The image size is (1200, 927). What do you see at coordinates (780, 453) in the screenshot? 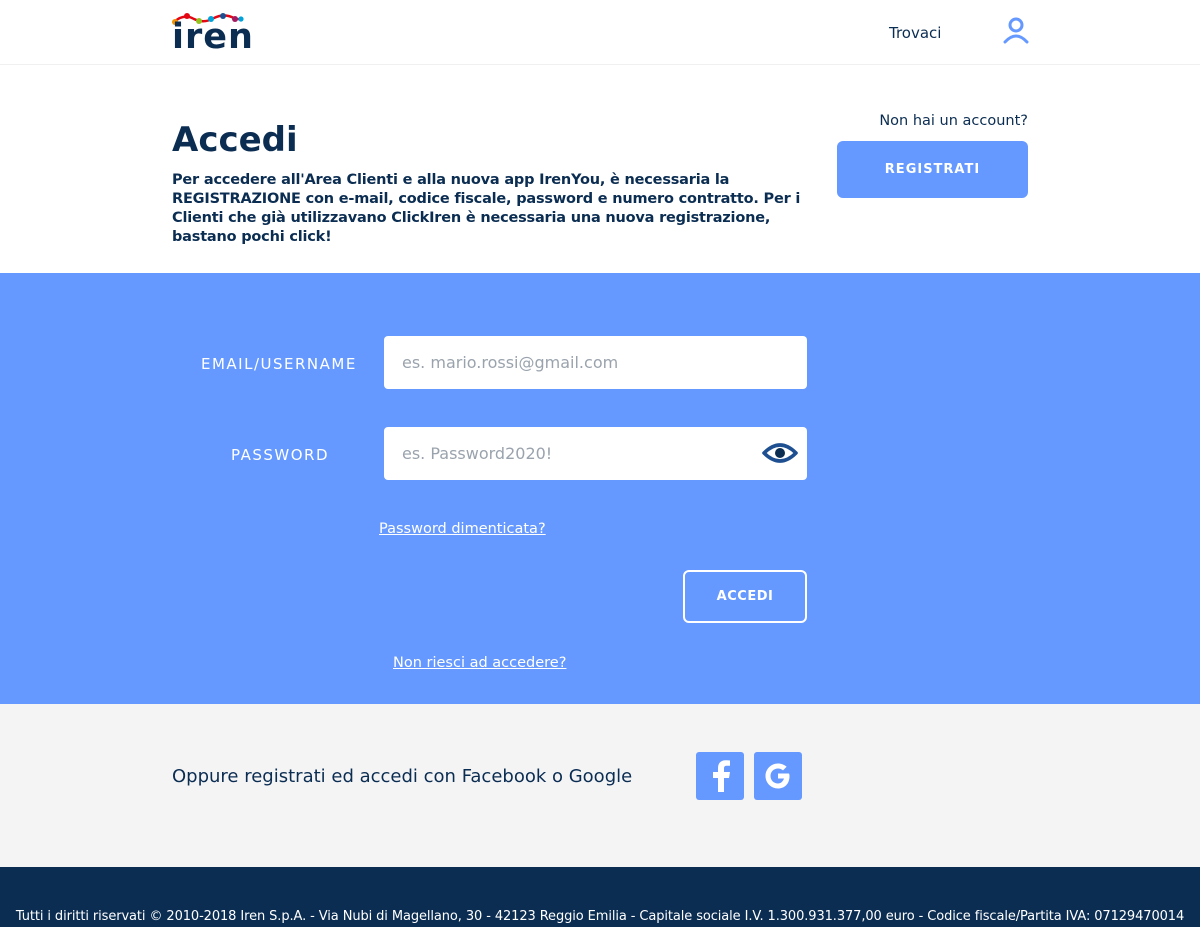
I see `eye-icon` at bounding box center [780, 453].